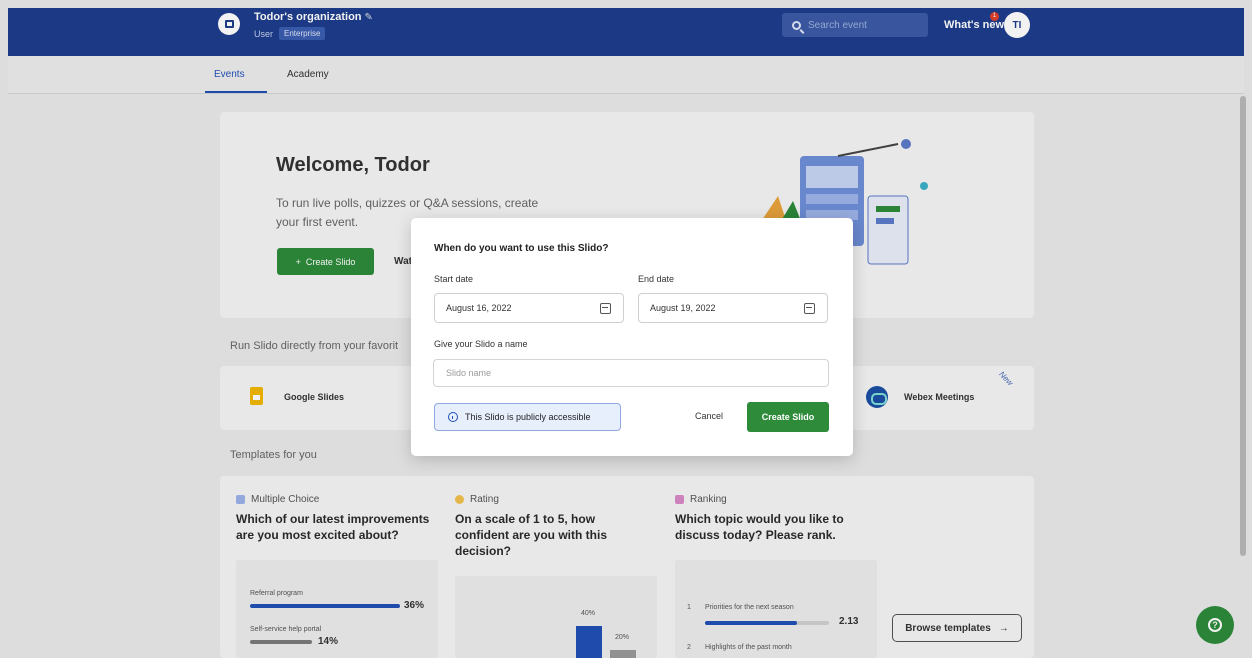  I want to click on end-date-label: End date, so click(656, 279).